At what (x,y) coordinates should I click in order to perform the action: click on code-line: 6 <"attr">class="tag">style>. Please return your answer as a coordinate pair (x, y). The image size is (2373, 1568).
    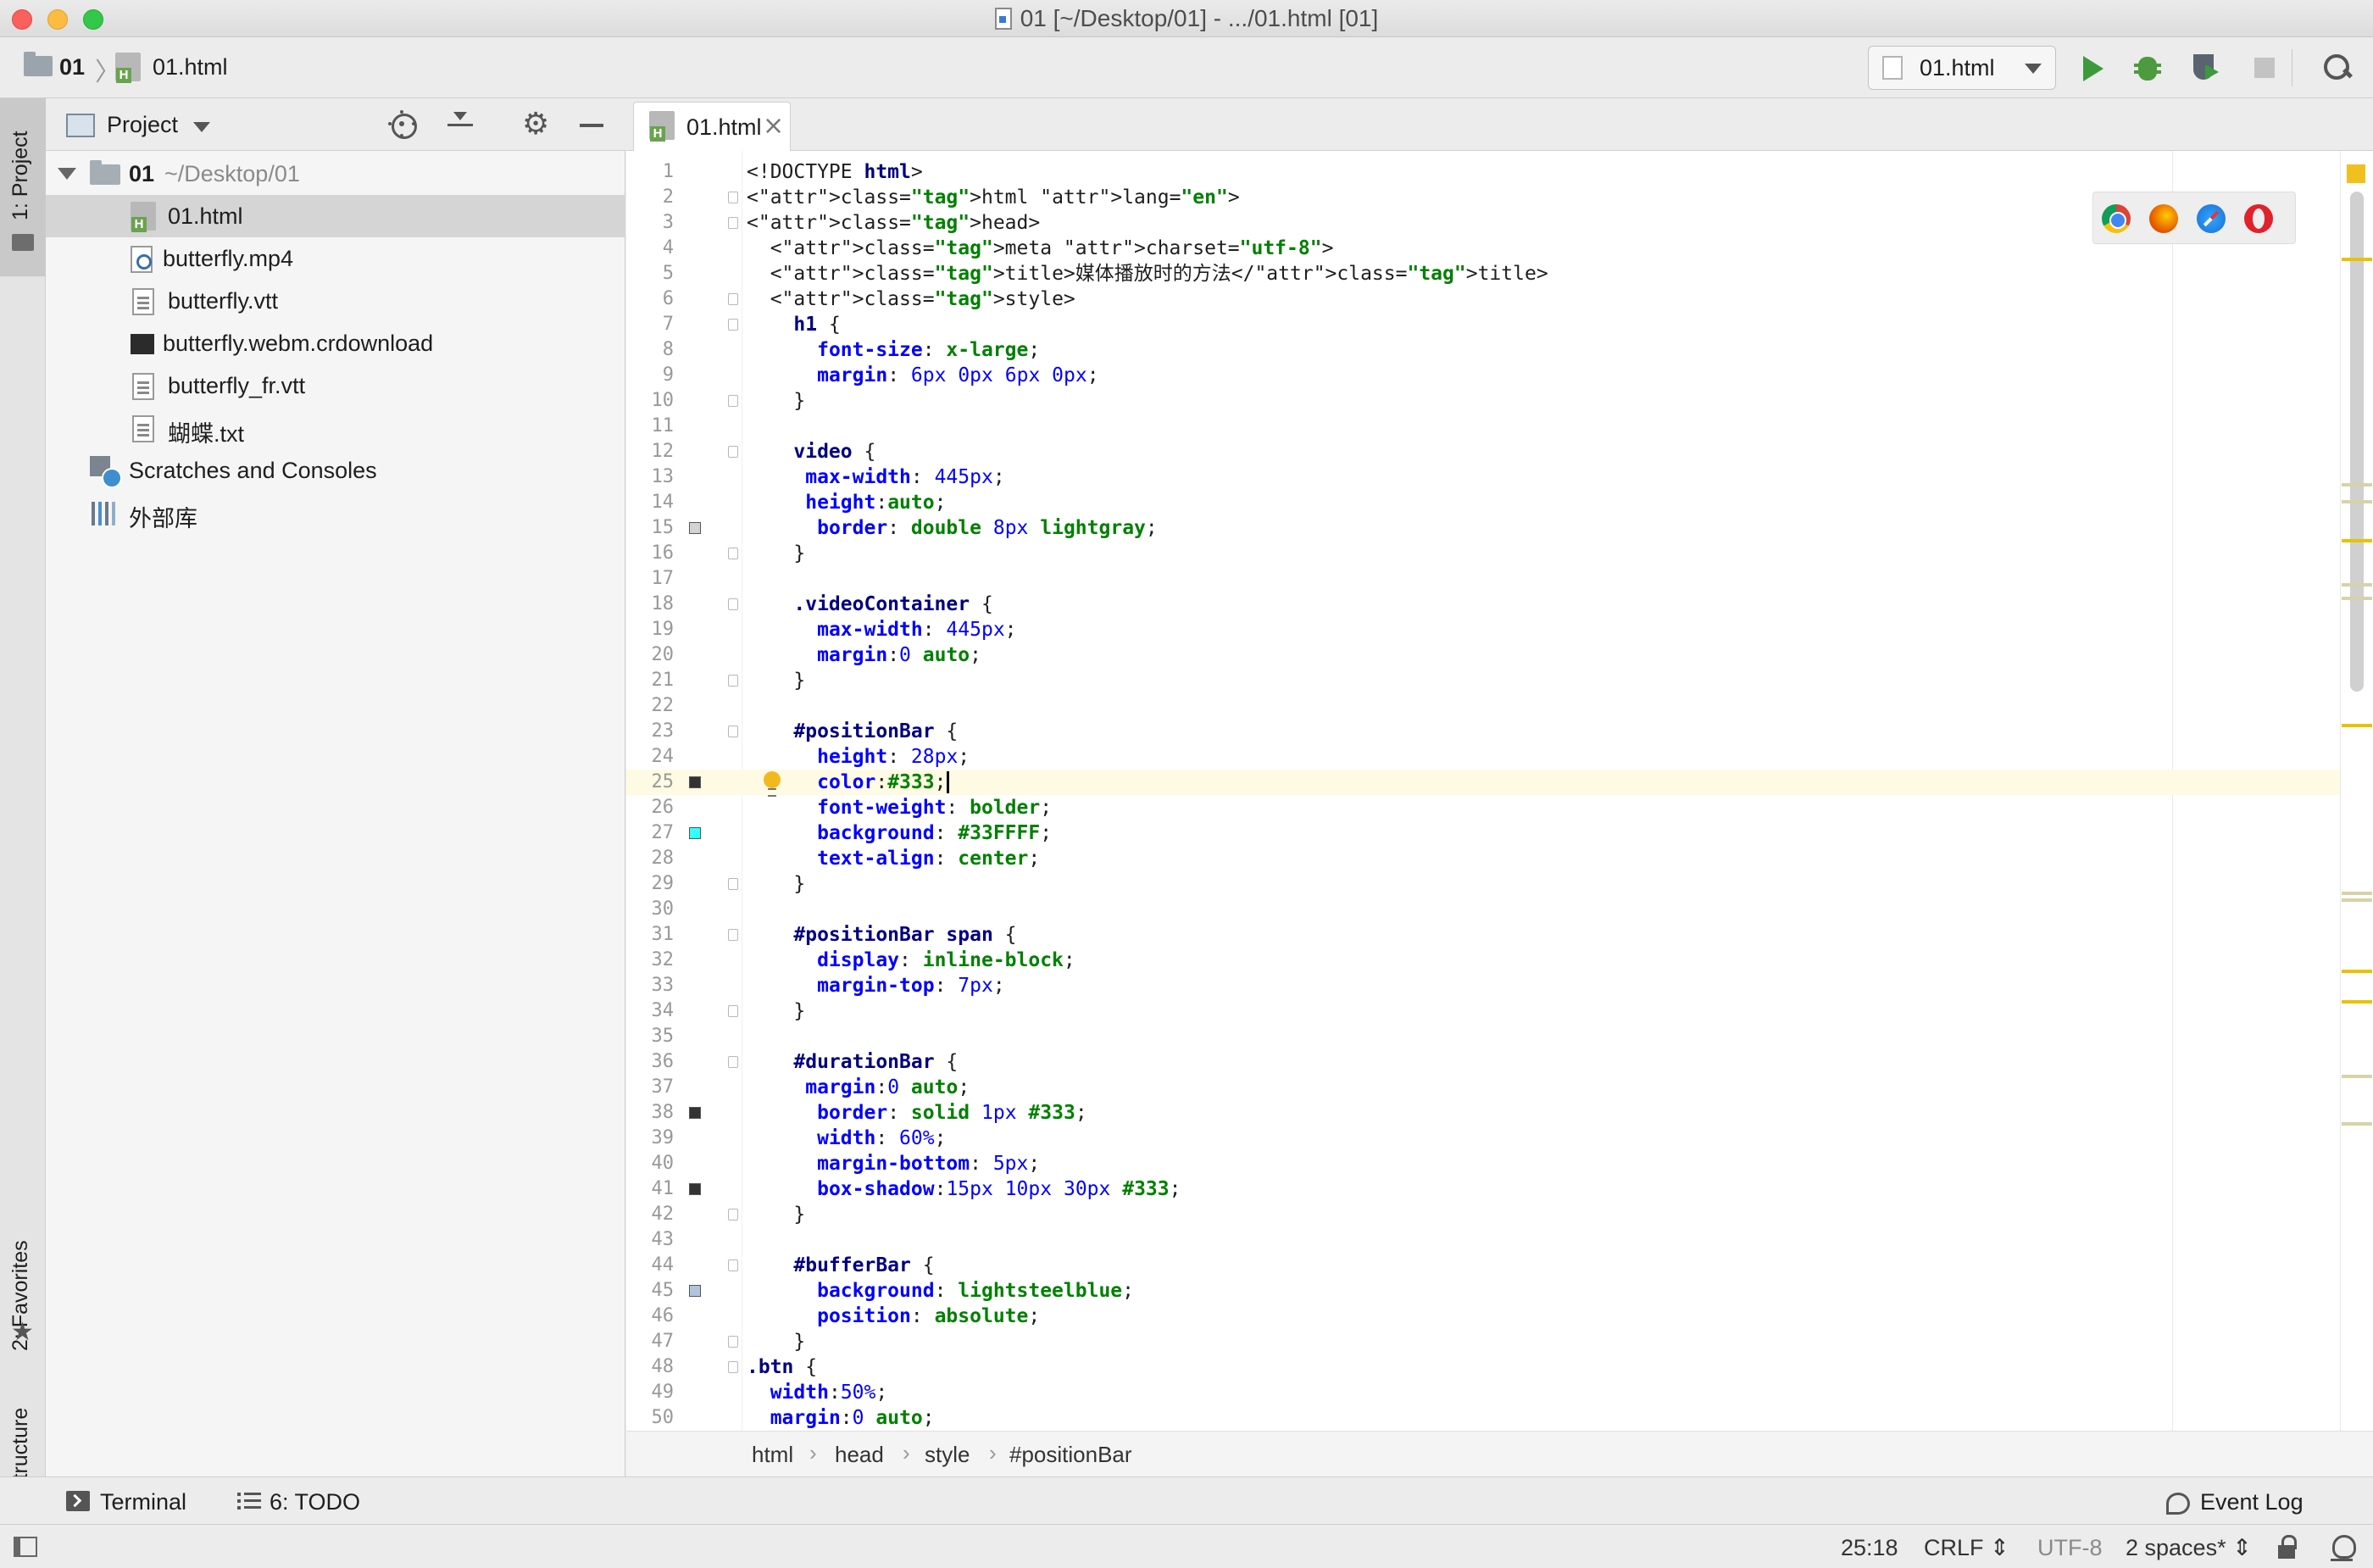
    Looking at the image, I should click on (1499, 299).